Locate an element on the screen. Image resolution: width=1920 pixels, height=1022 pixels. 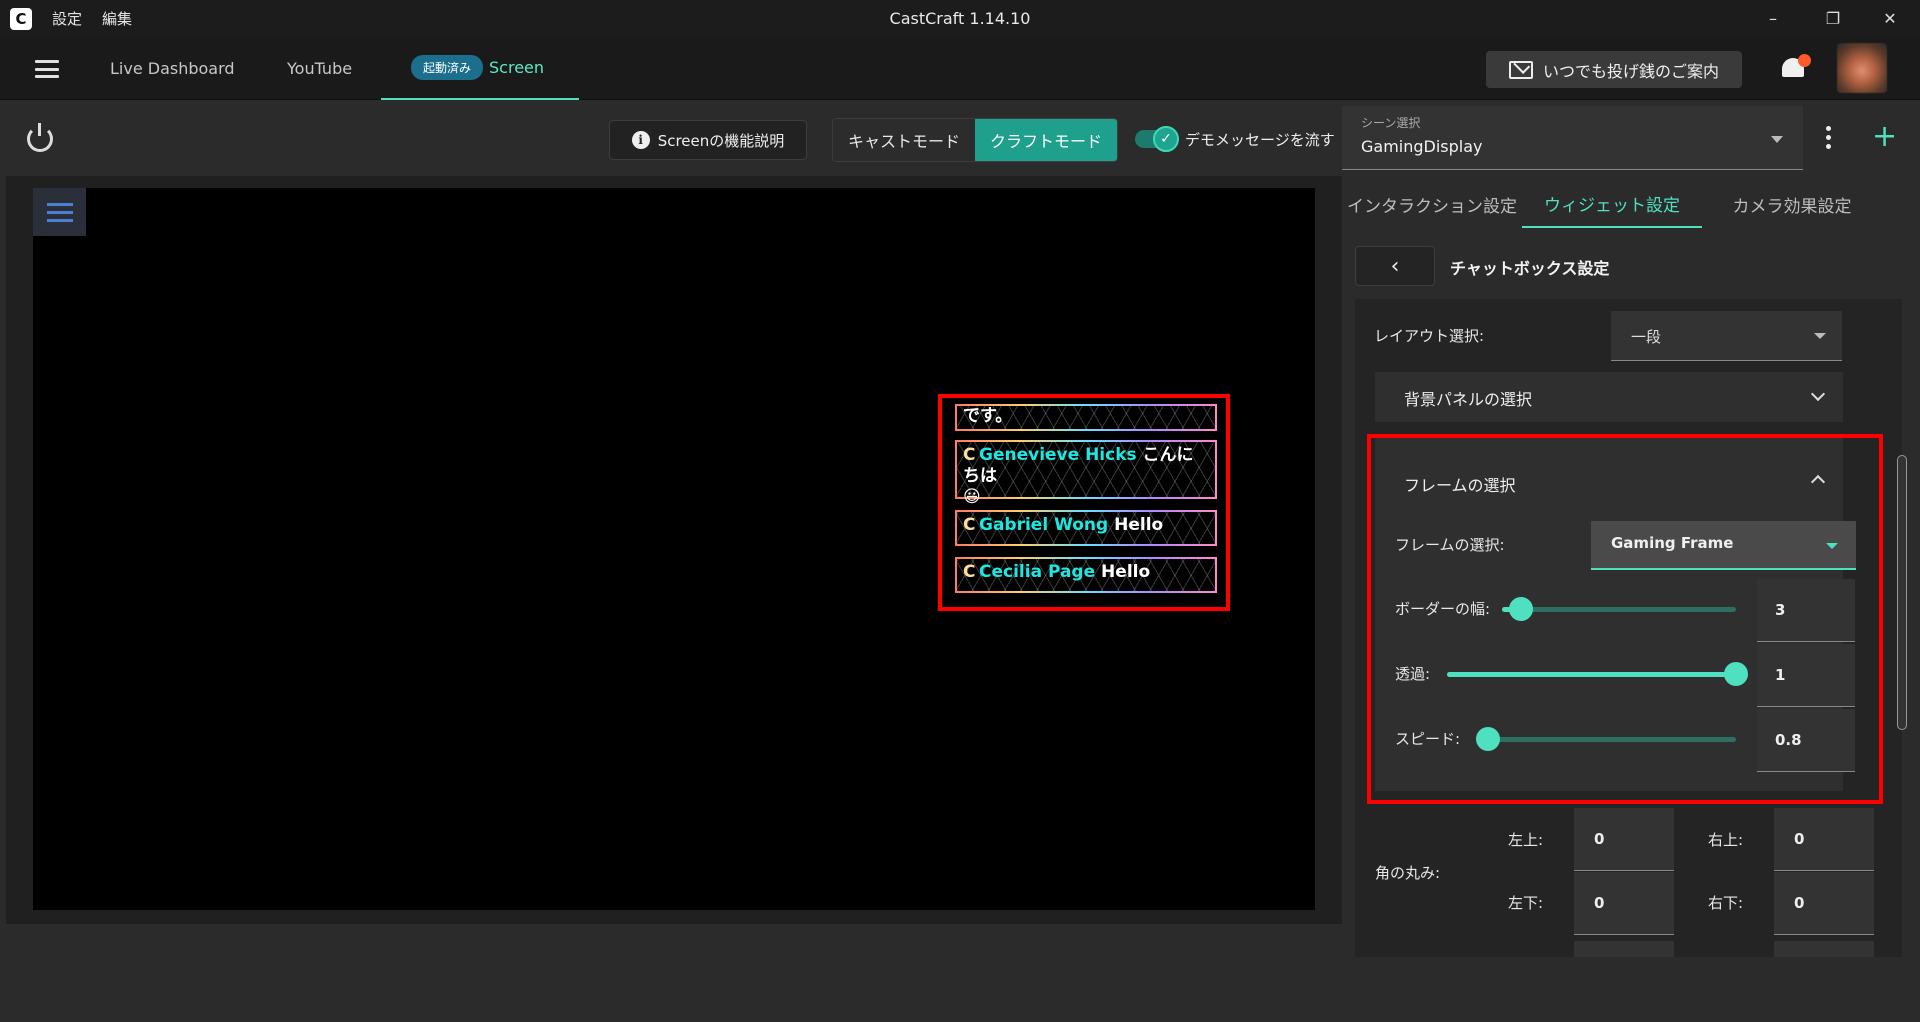
chat-author: Genevieve Hicks is located at coordinates (1058, 455).